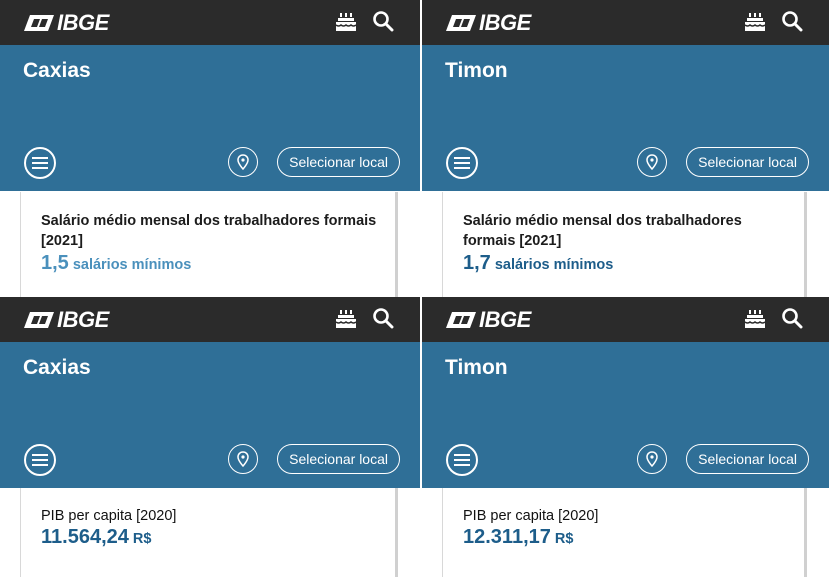  I want to click on metric-number: 1,5, so click(55, 263).